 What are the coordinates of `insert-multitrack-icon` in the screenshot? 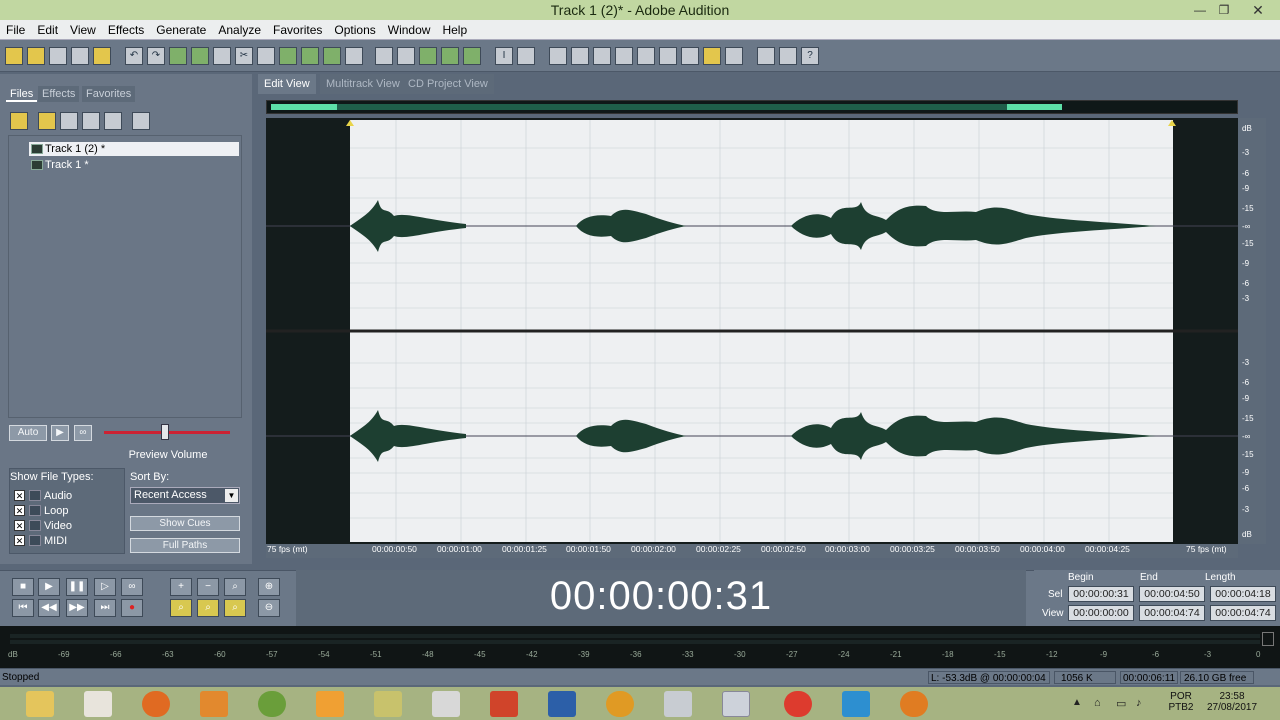 It's located at (113, 121).